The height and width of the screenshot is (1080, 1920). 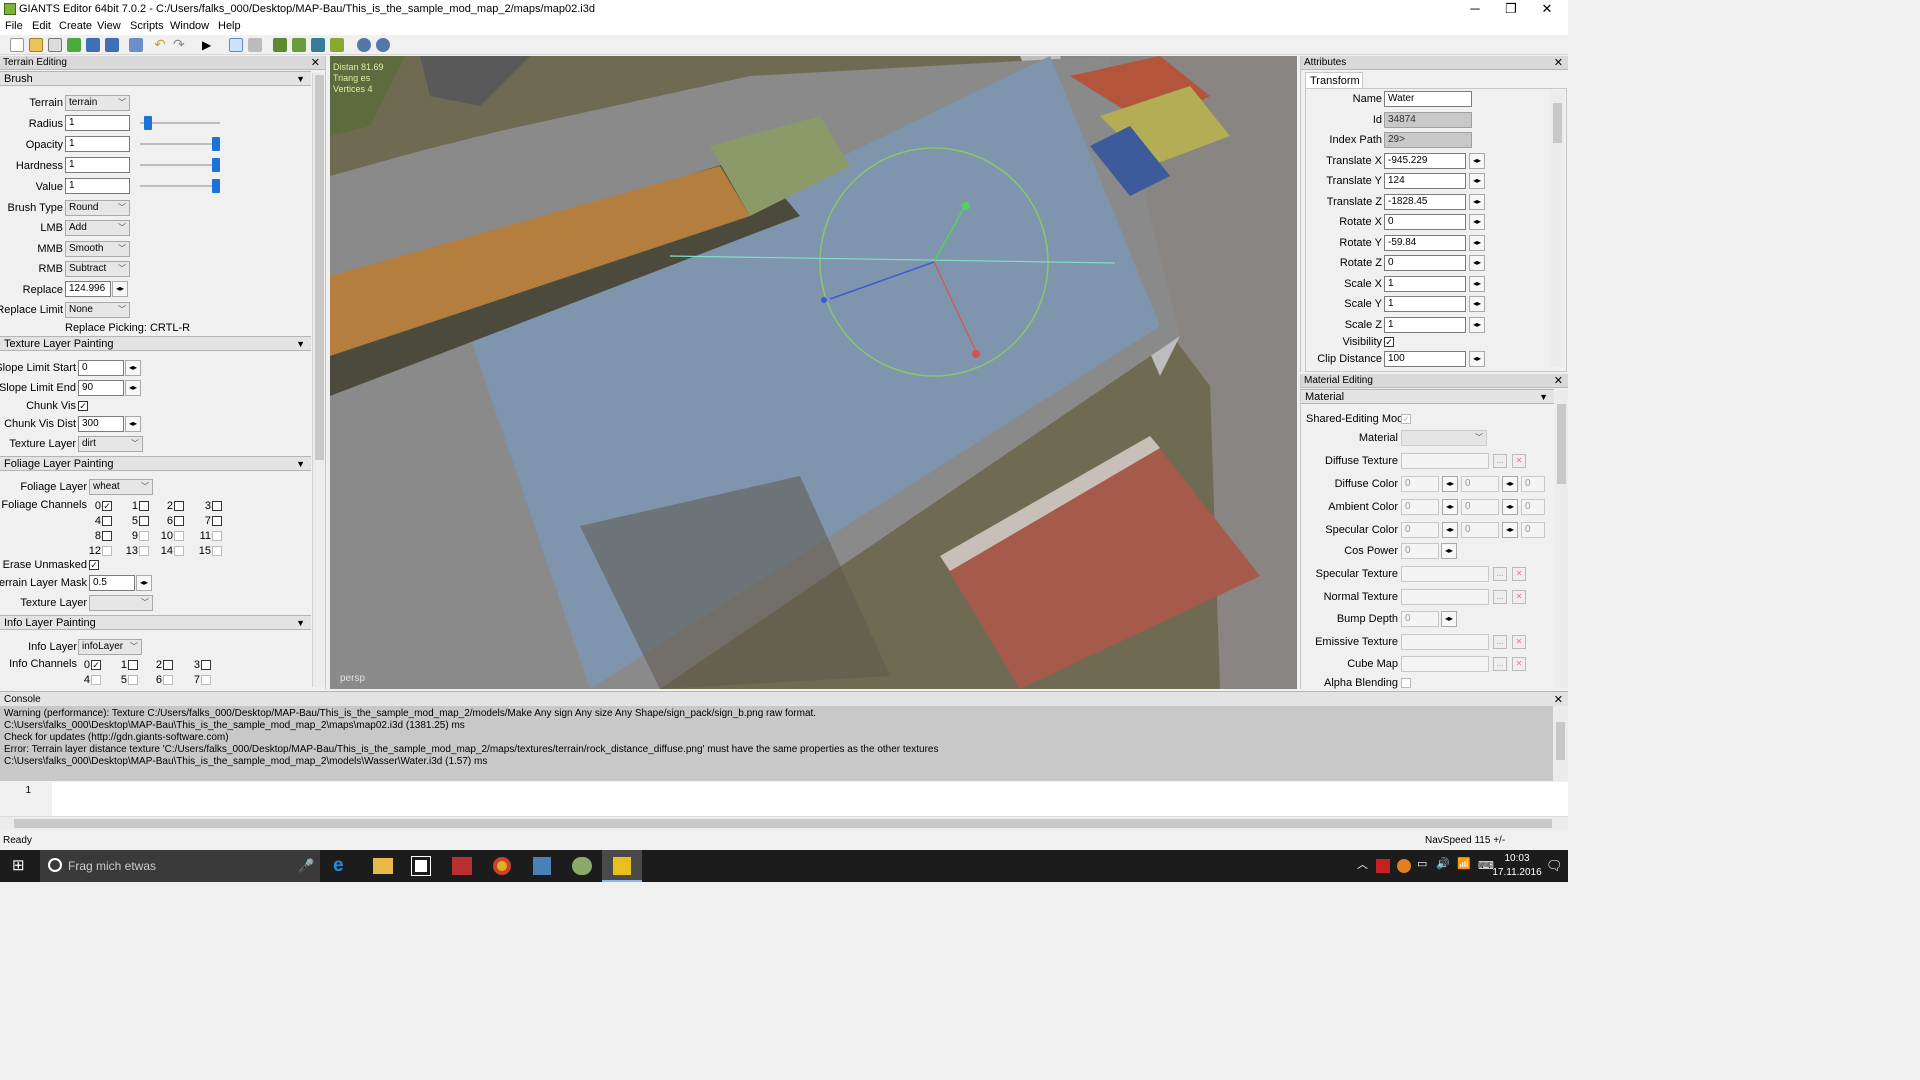 I want to click on active-window-task, so click(x=622, y=866).